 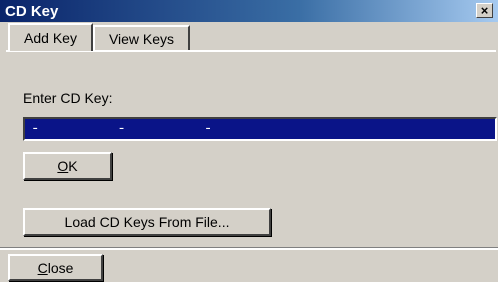 I want to click on cd-key-label: Enter CD Key:, so click(x=68, y=98).